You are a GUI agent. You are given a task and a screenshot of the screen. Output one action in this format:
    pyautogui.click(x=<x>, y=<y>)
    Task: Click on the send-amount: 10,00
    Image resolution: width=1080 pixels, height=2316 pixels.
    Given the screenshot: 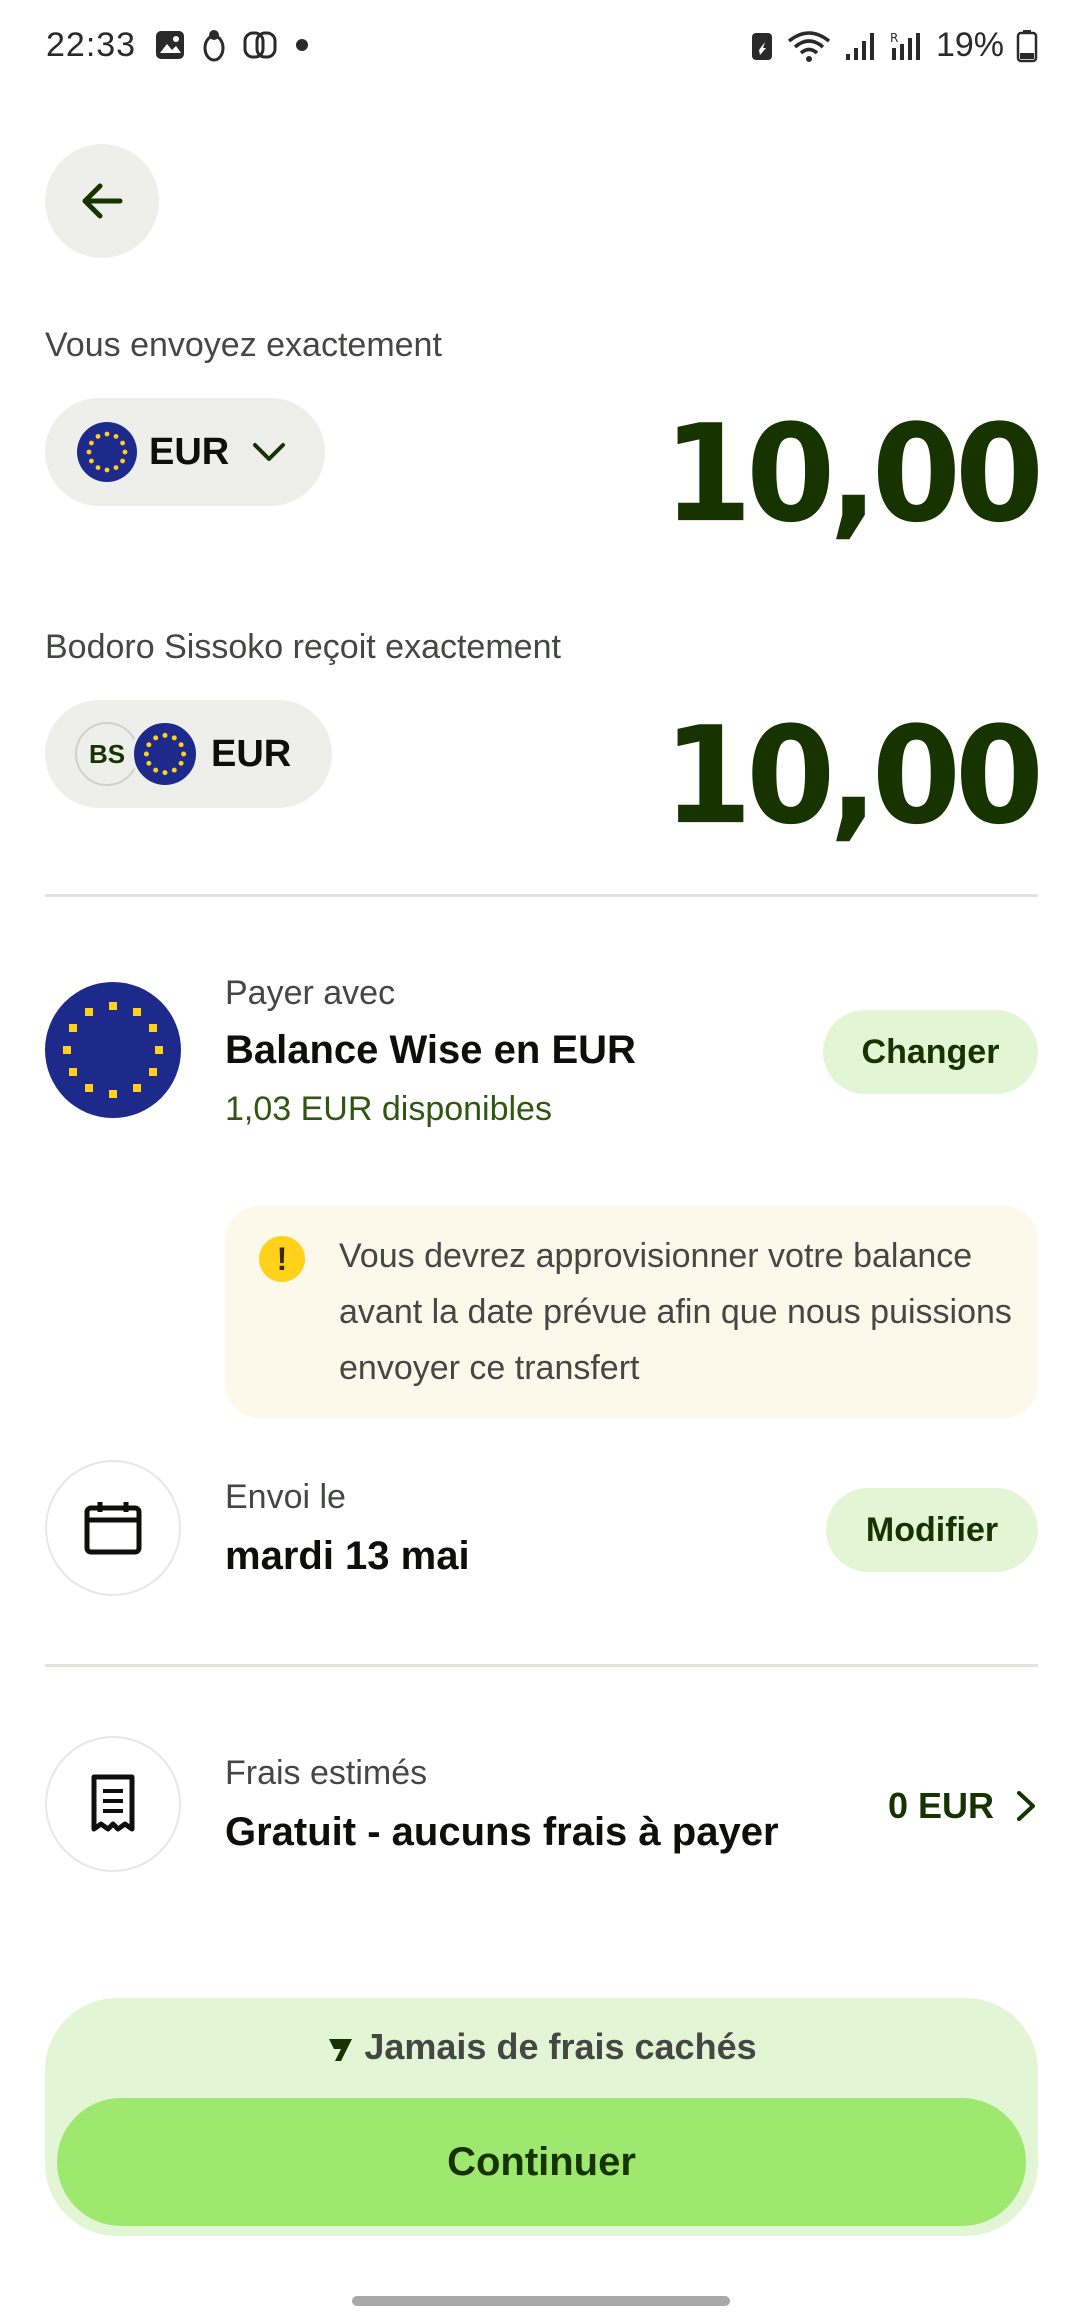 What is the action you would take?
    pyautogui.click(x=853, y=474)
    